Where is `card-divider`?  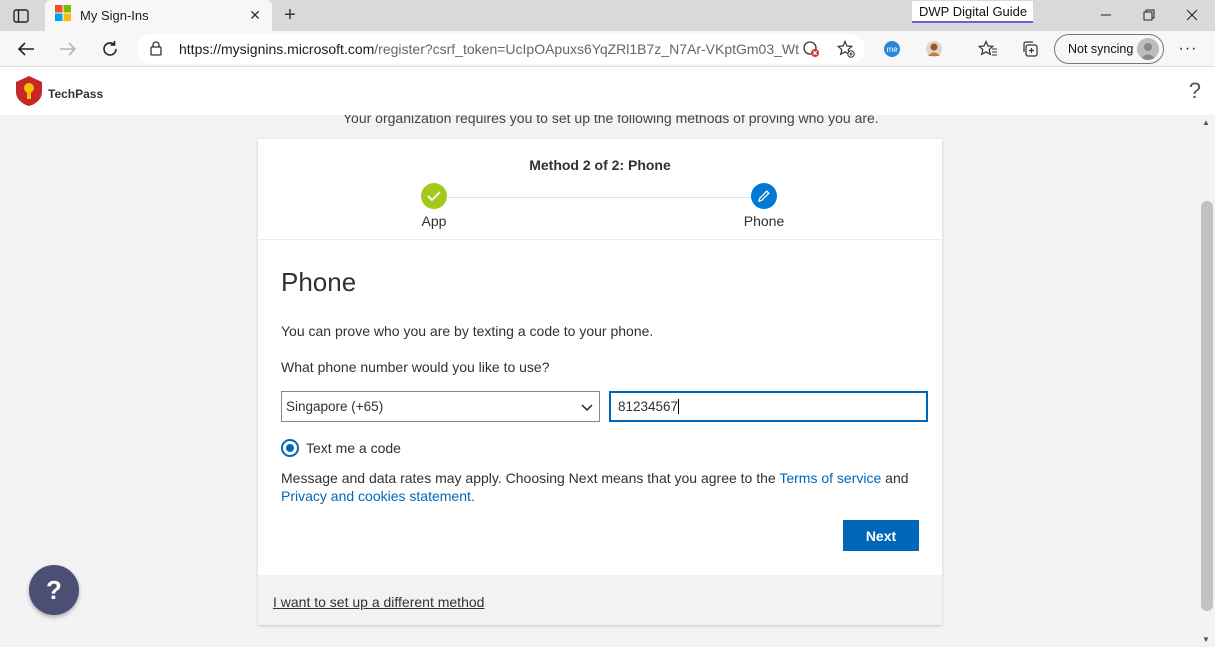
card-divider is located at coordinates (600, 239).